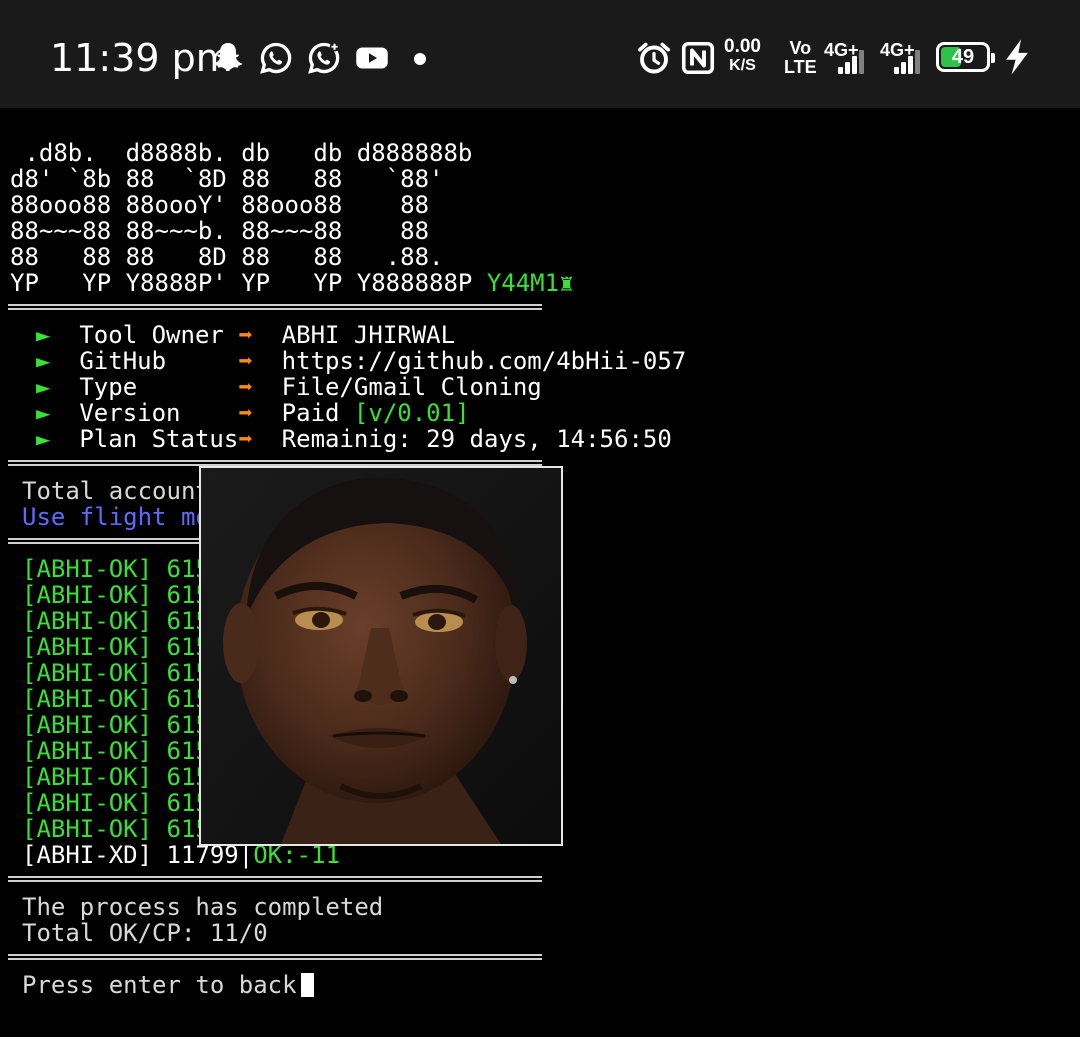 Image resolution: width=1080 pixels, height=1037 pixels. I want to click on snapchat-icon, so click(228, 58).